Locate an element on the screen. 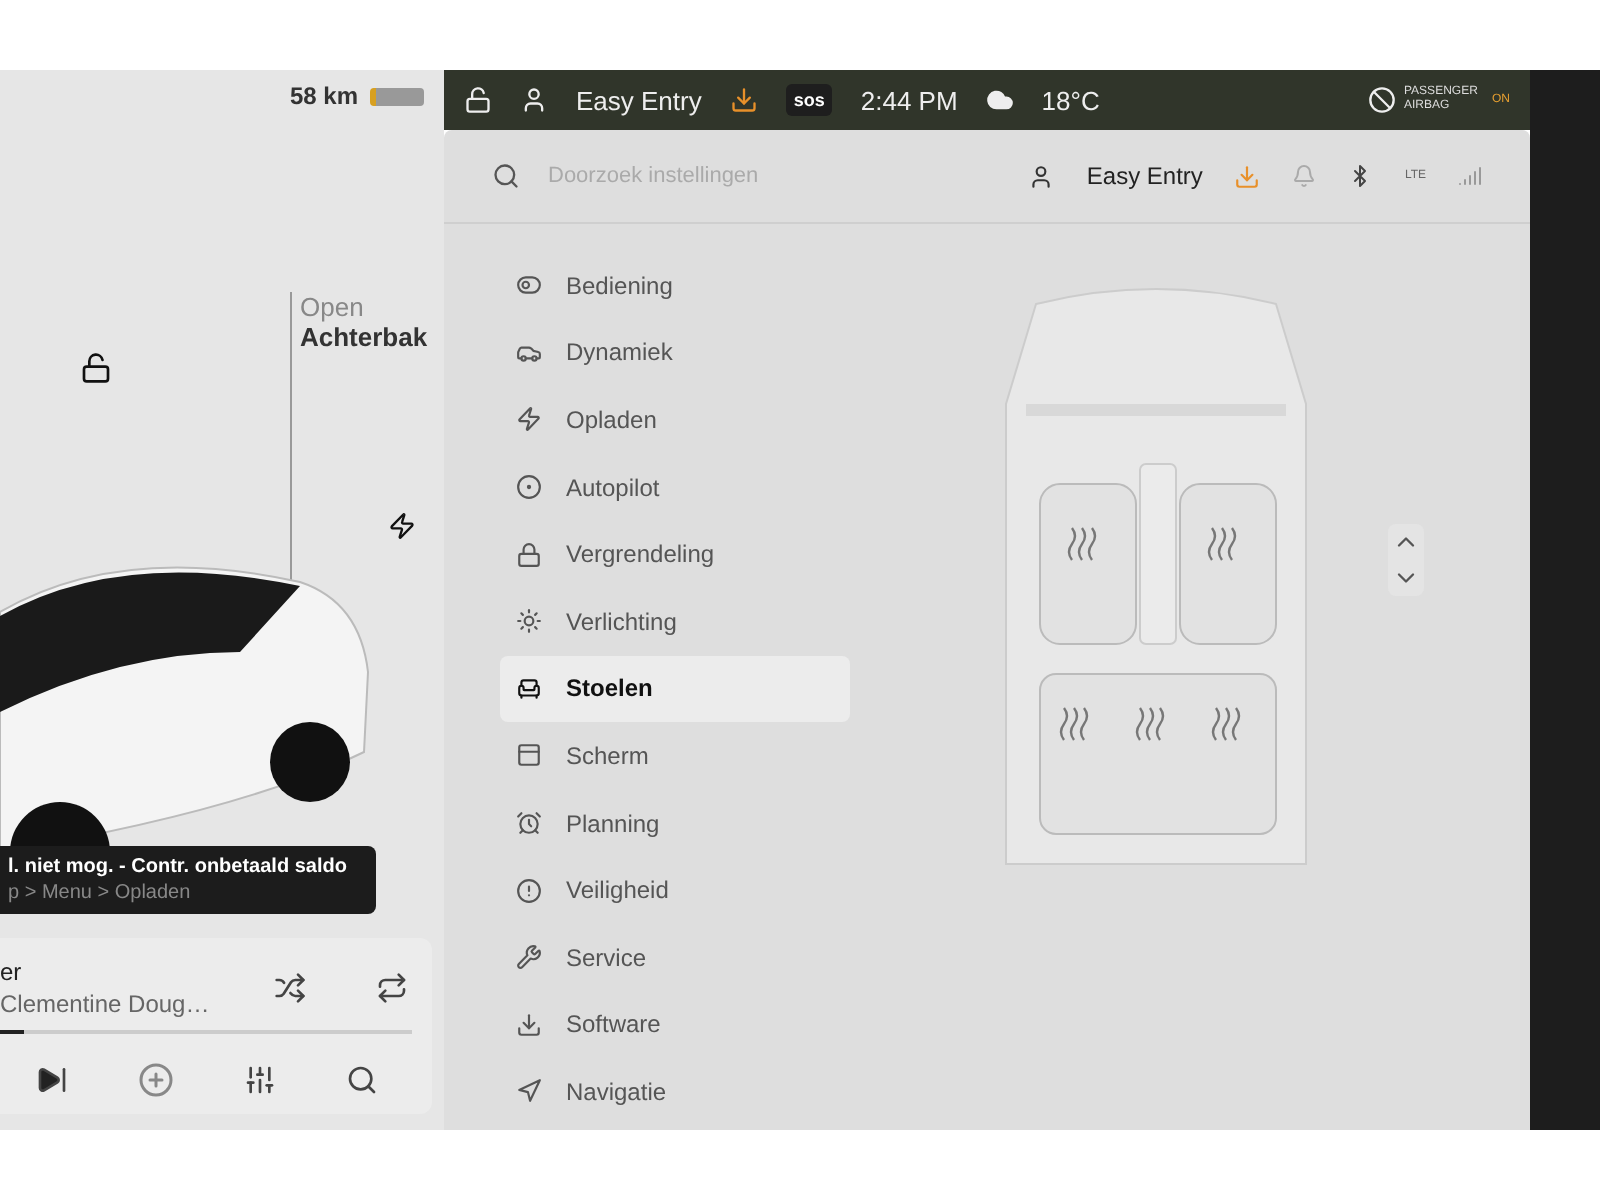 Image resolution: width=1600 pixels, height=1200 pixels. alarm-clock-icon is located at coordinates (529, 823).